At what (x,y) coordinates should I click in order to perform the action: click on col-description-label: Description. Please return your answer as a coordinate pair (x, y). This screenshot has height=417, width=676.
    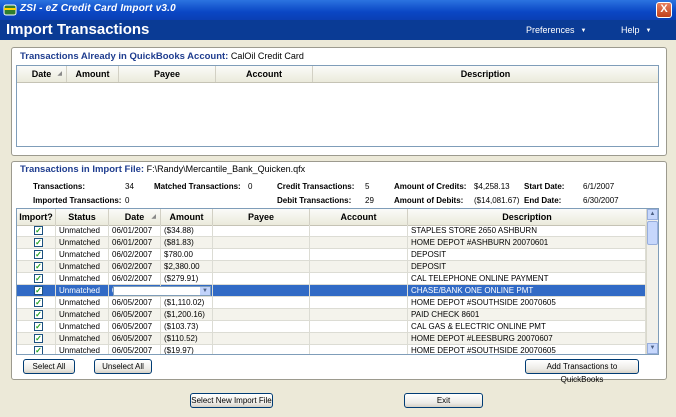
    Looking at the image, I should click on (527, 217).